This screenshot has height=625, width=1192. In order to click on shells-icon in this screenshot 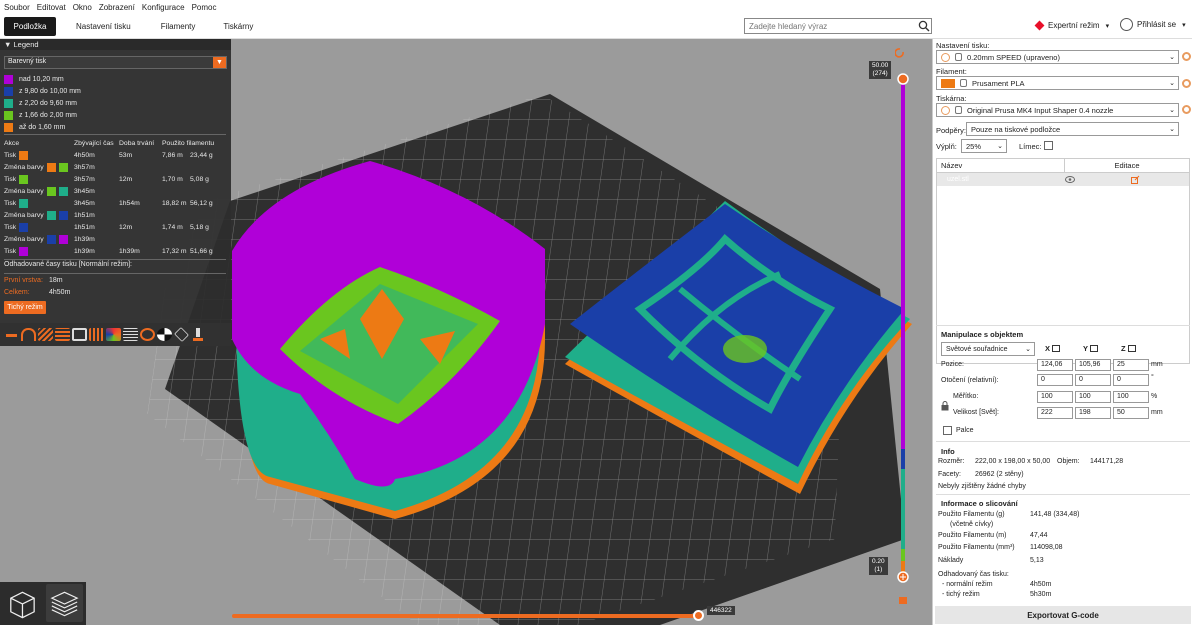, I will do `click(181, 334)`.